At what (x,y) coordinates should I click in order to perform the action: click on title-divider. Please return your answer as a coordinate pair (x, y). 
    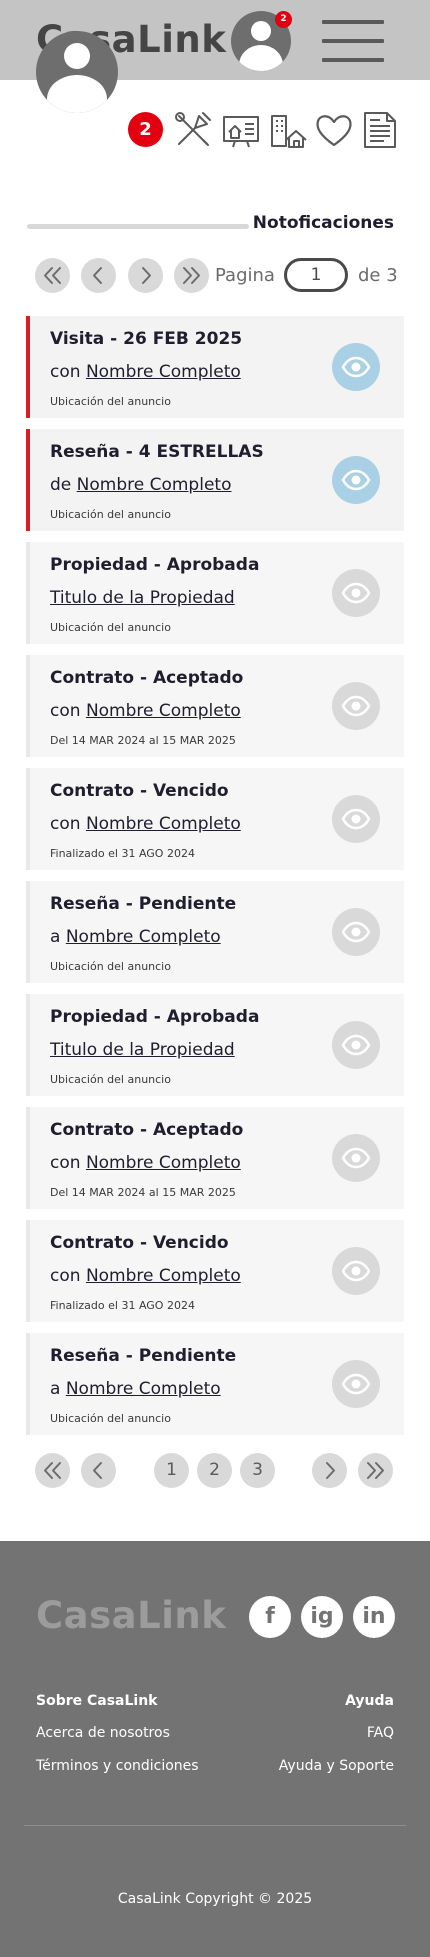
    Looking at the image, I should click on (138, 226).